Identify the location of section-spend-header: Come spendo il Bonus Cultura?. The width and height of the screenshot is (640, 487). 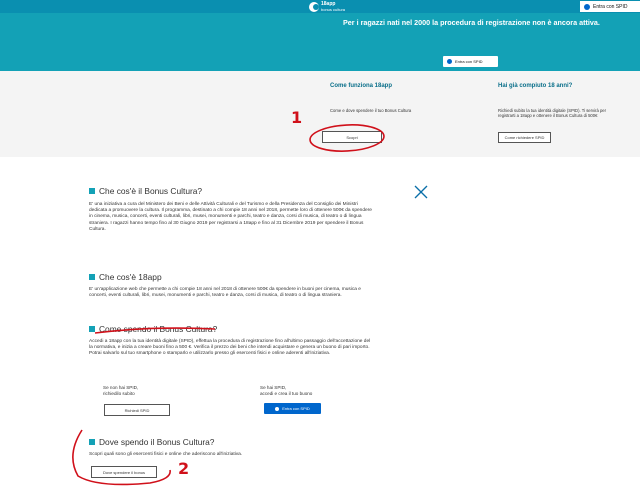
(153, 329).